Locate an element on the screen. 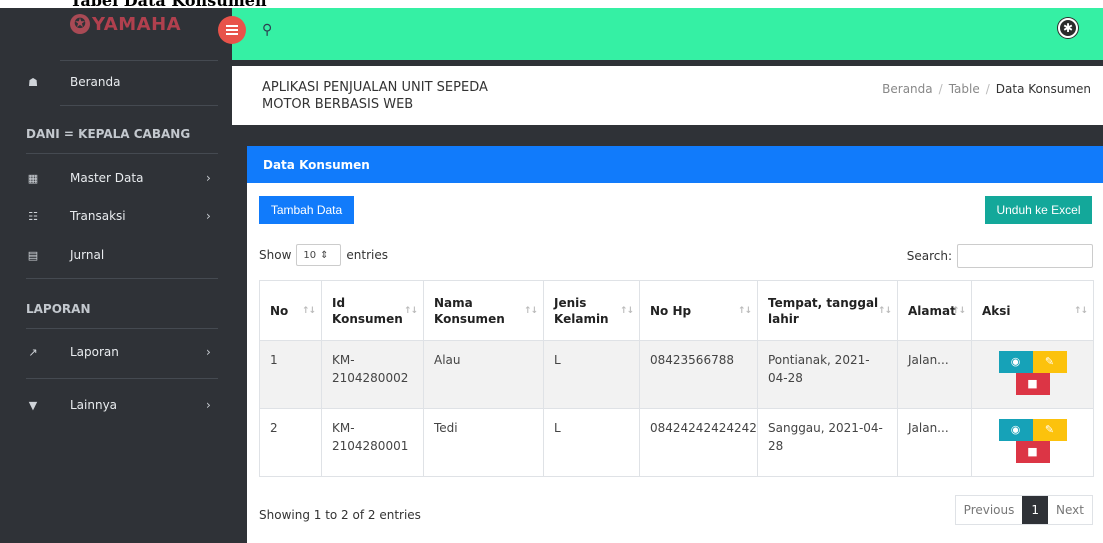 The image size is (1103, 543). cell-id: KM-2104280001 is located at coordinates (372, 442).